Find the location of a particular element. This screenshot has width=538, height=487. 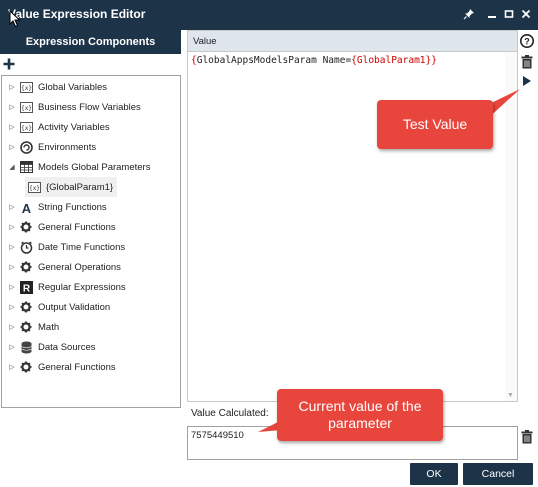

tree-item-models-global-parameters: ◢ Models Global Parameters is located at coordinates (76, 167).